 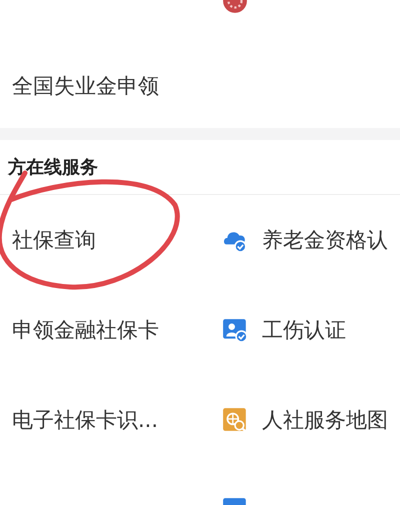 What do you see at coordinates (54, 240) in the screenshot?
I see `service-item: 社保查询` at bounding box center [54, 240].